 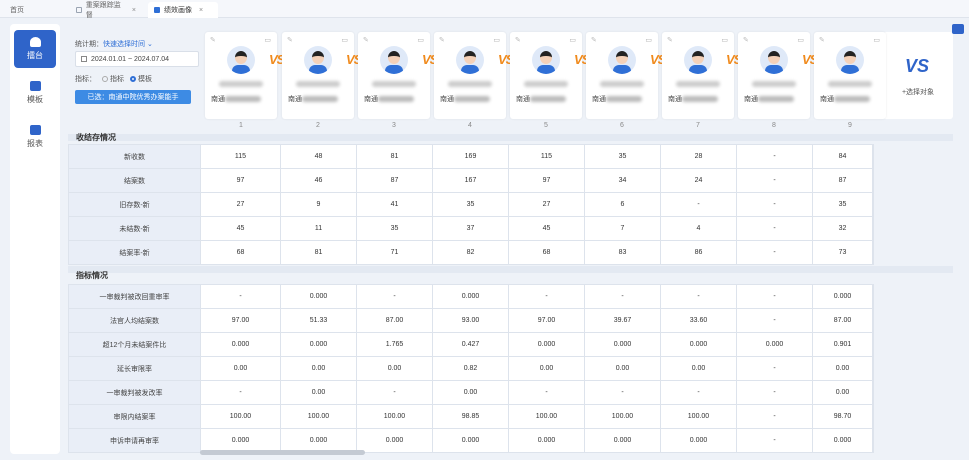 I want to click on table-cell: 41, so click(x=394, y=204).